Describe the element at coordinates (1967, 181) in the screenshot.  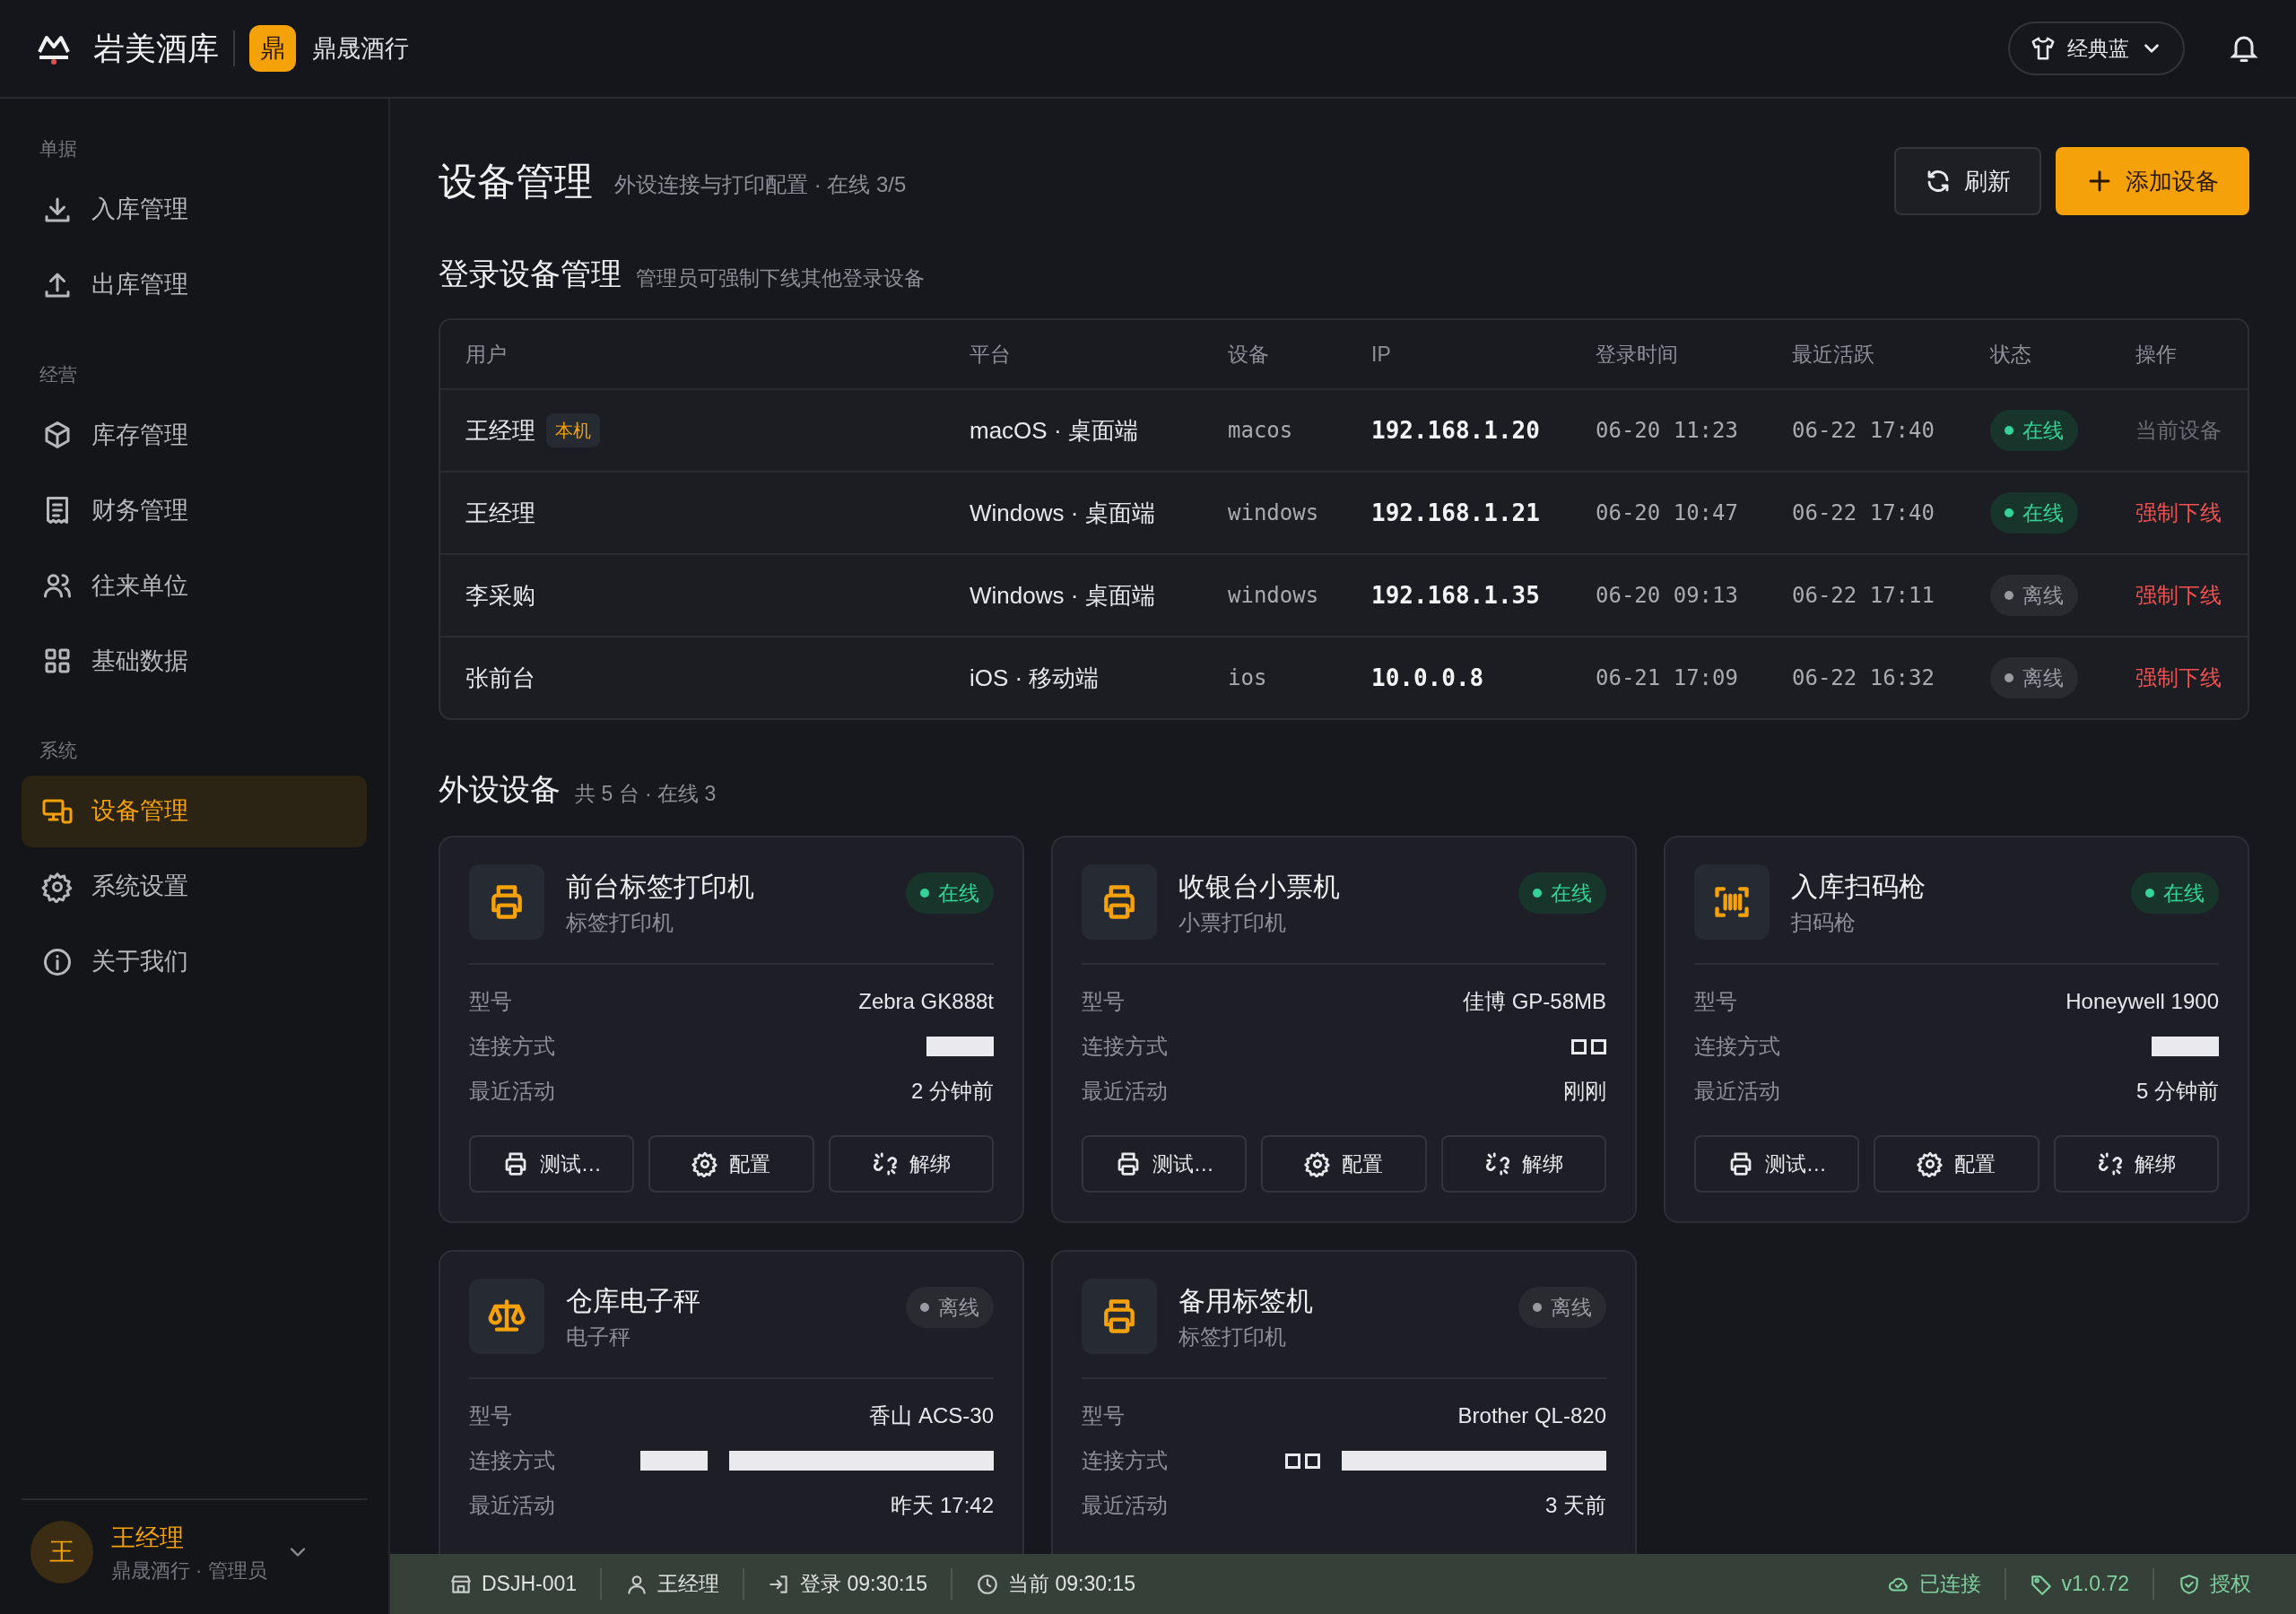
I see `refresh-button: 刷新` at that location.